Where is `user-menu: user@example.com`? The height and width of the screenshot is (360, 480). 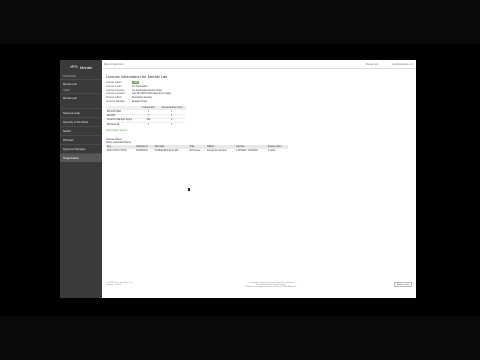
user-menu: user@example.com is located at coordinates (403, 64).